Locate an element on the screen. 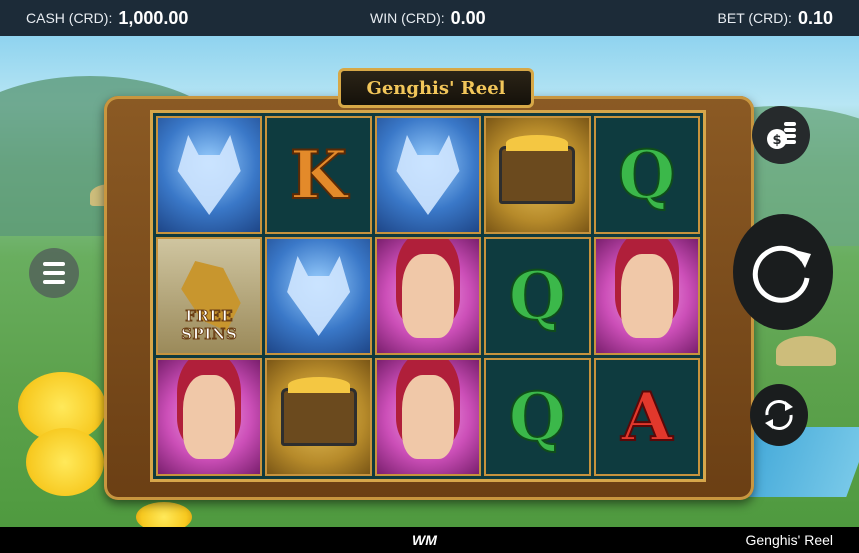  game-title: Genghis' Reel is located at coordinates (436, 88).